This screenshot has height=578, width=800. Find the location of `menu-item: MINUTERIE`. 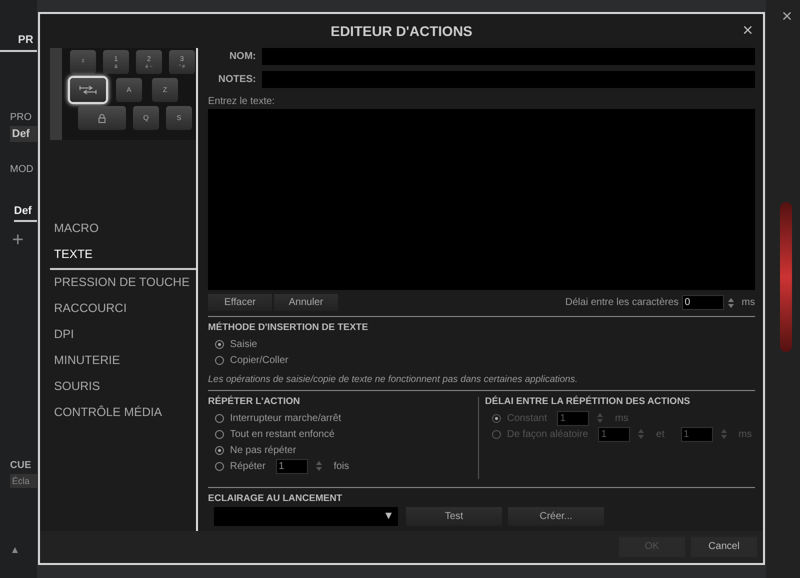

menu-item: MINUTERIE is located at coordinates (123, 361).